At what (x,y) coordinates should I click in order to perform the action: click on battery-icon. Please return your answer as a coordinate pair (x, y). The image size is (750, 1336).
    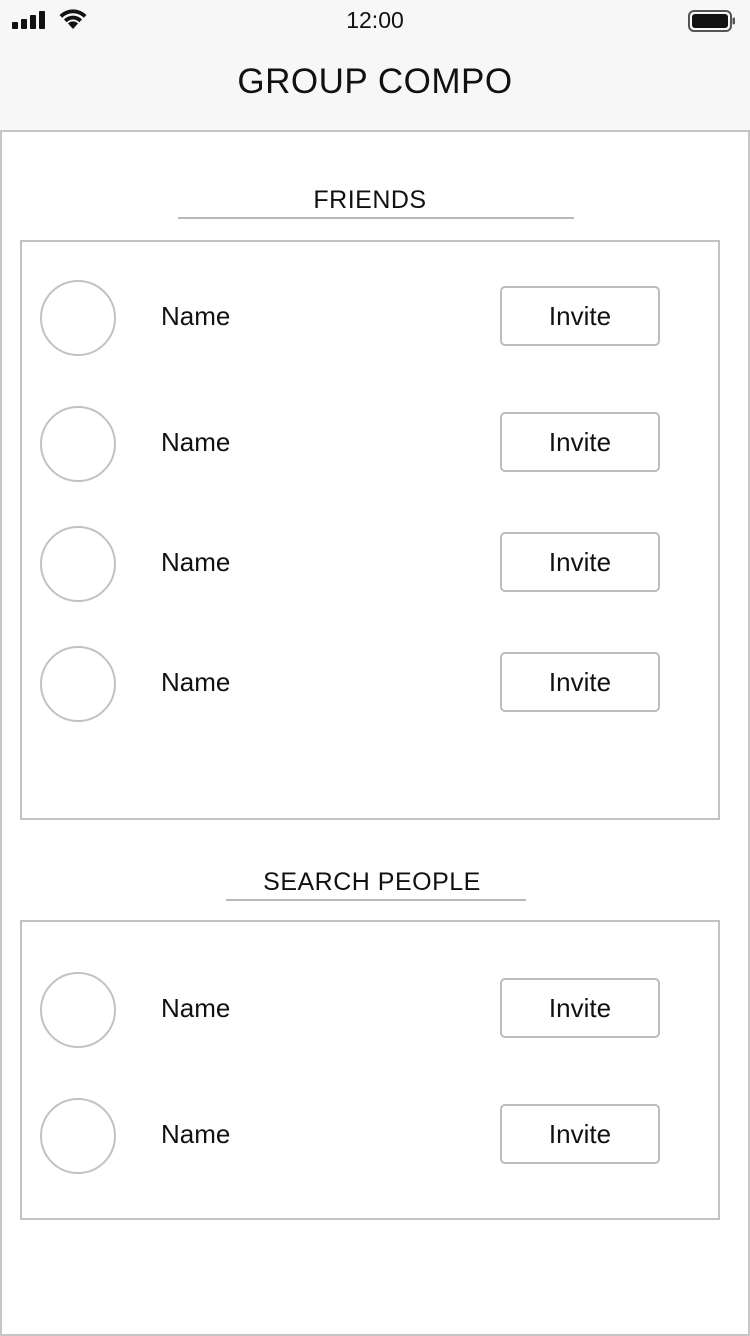
    Looking at the image, I should click on (711, 21).